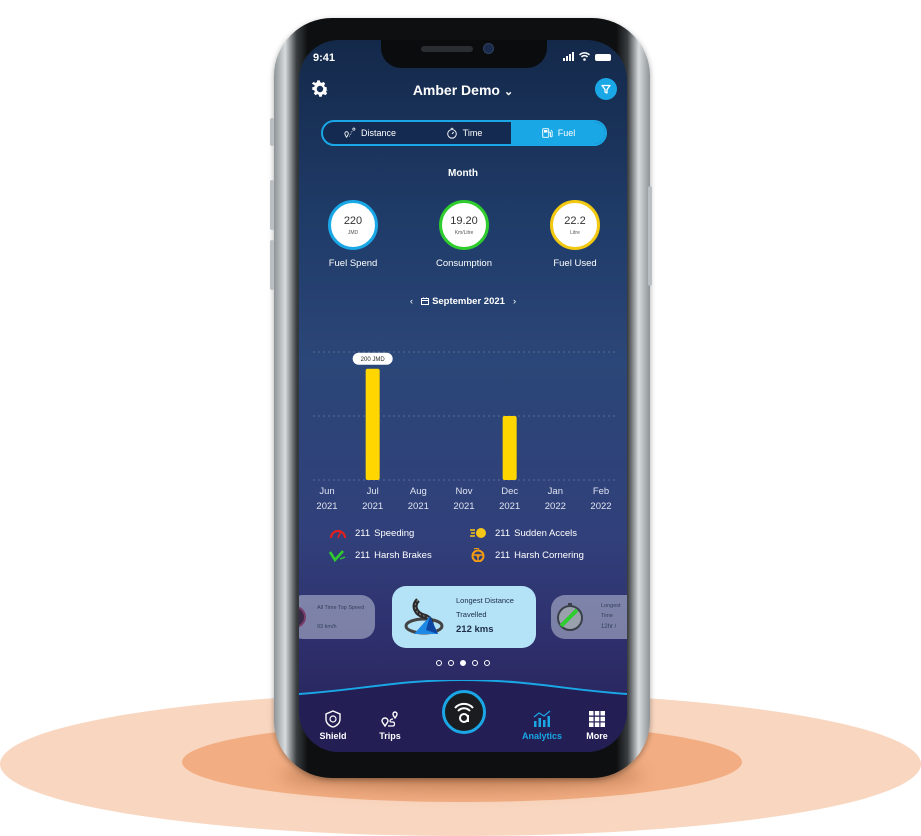 The image size is (921, 836). What do you see at coordinates (425, 301) in the screenshot?
I see `calendar-icon` at bounding box center [425, 301].